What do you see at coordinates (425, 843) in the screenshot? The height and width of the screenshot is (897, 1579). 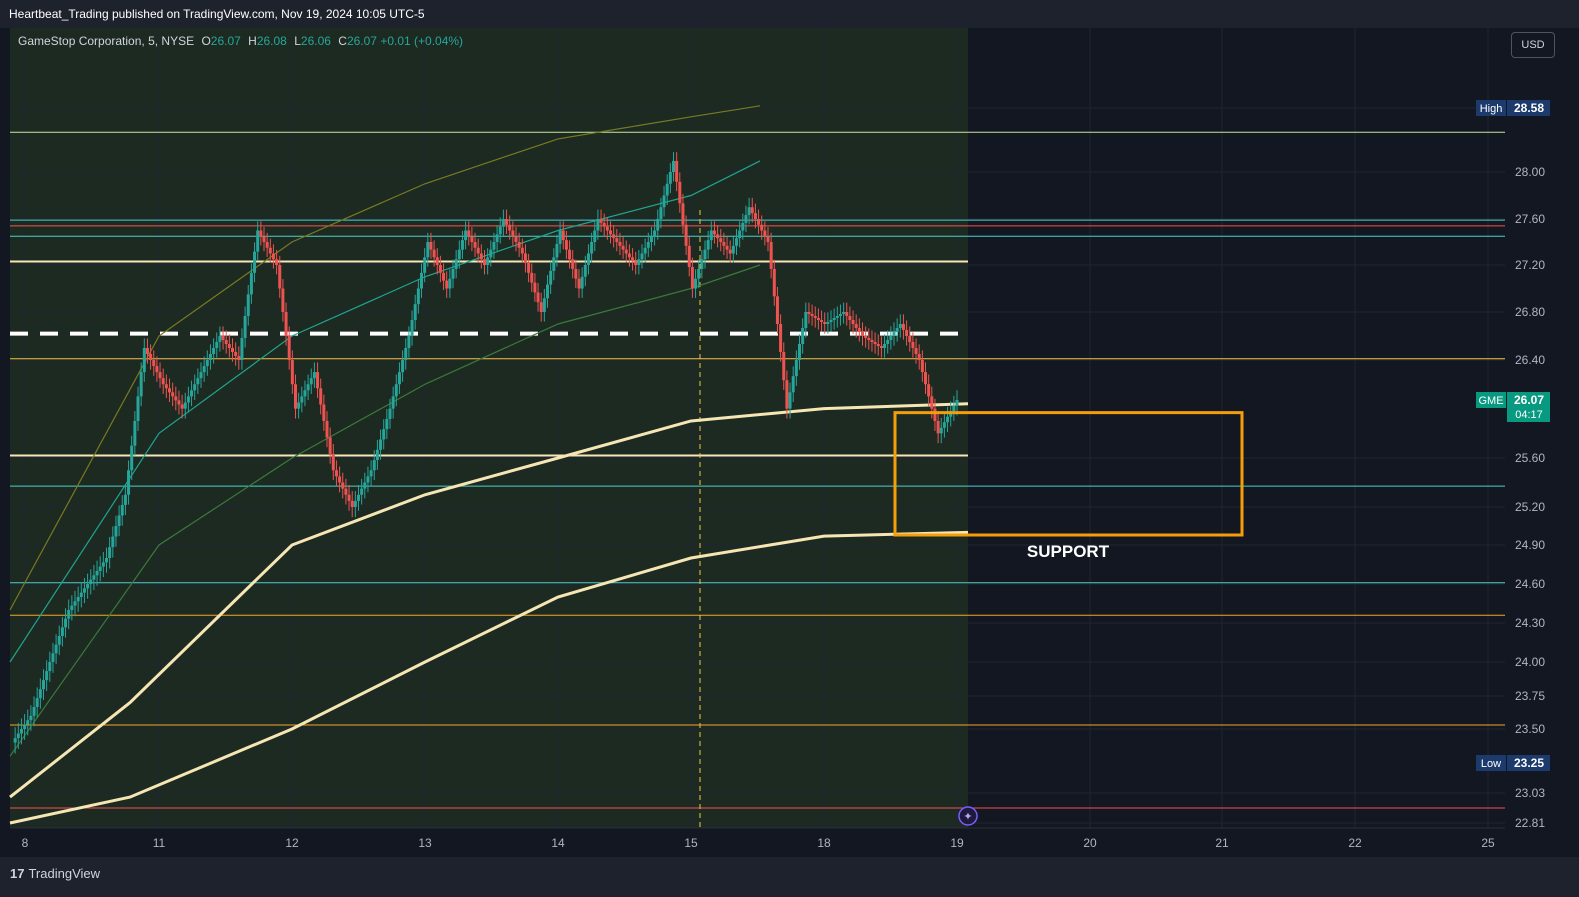 I see `time-tick-label: 13` at bounding box center [425, 843].